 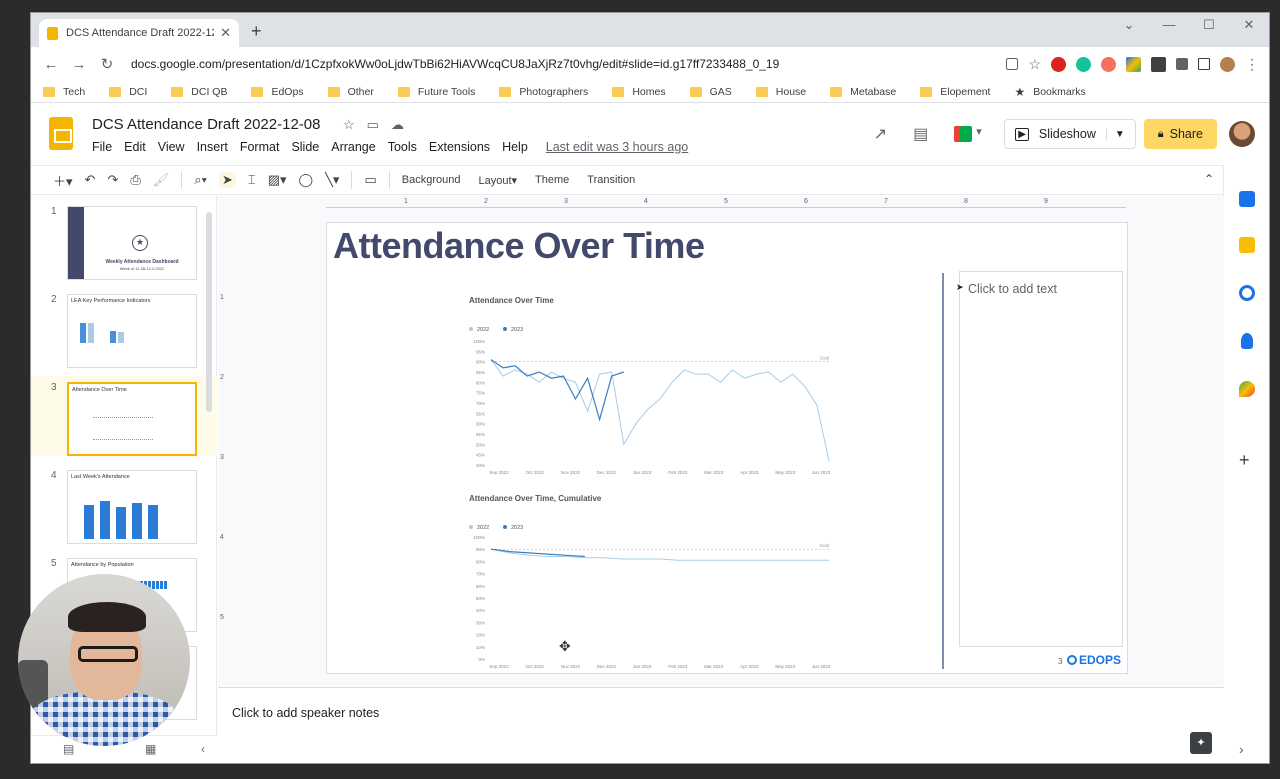 What do you see at coordinates (225, 446) in the screenshot?
I see `vertical-ruler: 1 2 3 4 5` at bounding box center [225, 446].